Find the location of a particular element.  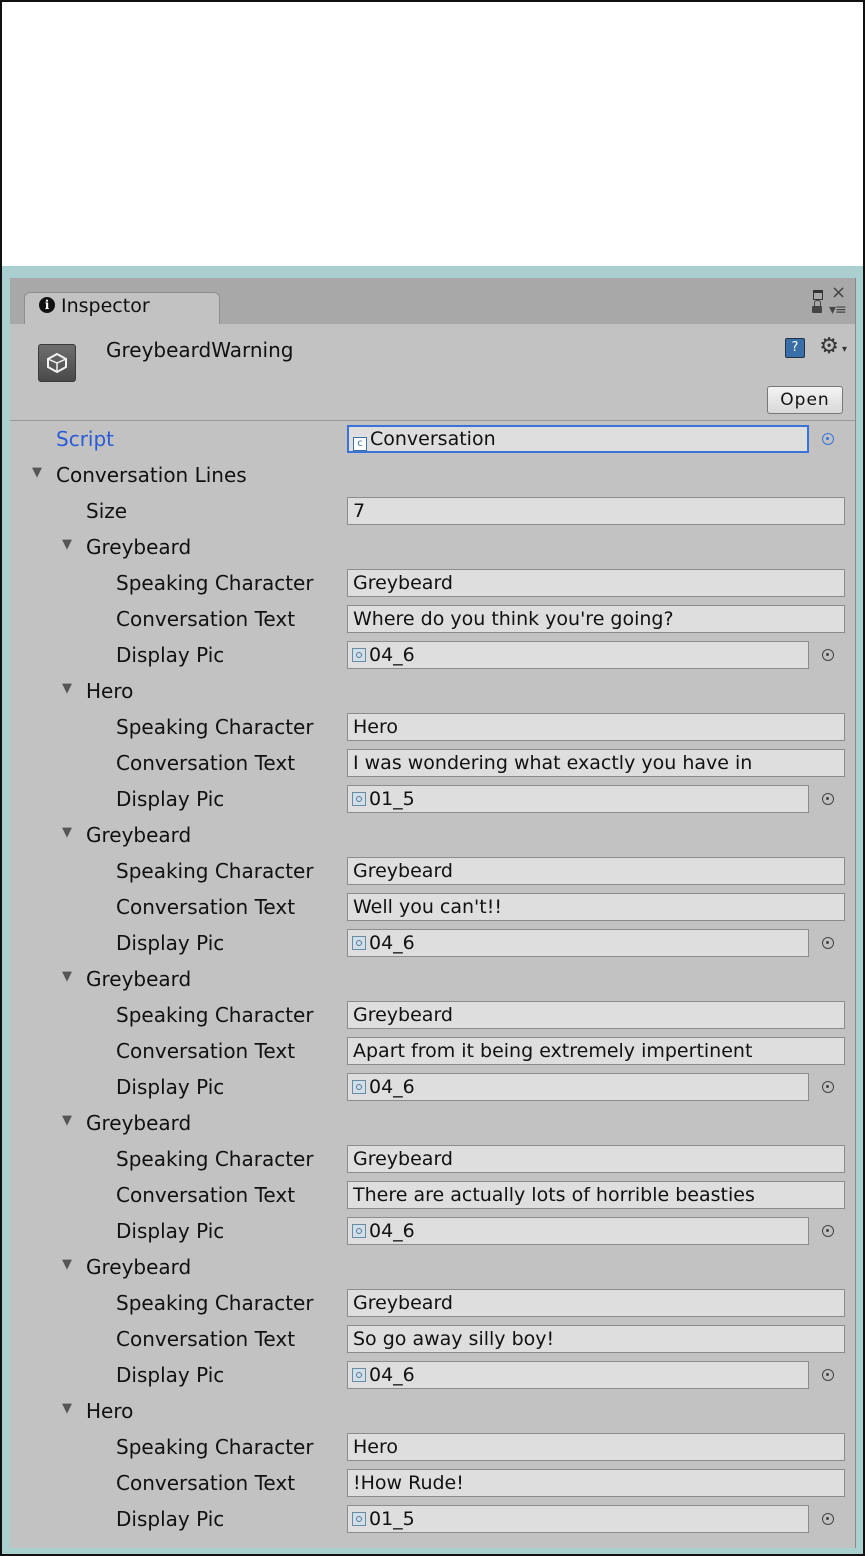

panel-menu-icon: ▾≡ is located at coordinates (838, 310).